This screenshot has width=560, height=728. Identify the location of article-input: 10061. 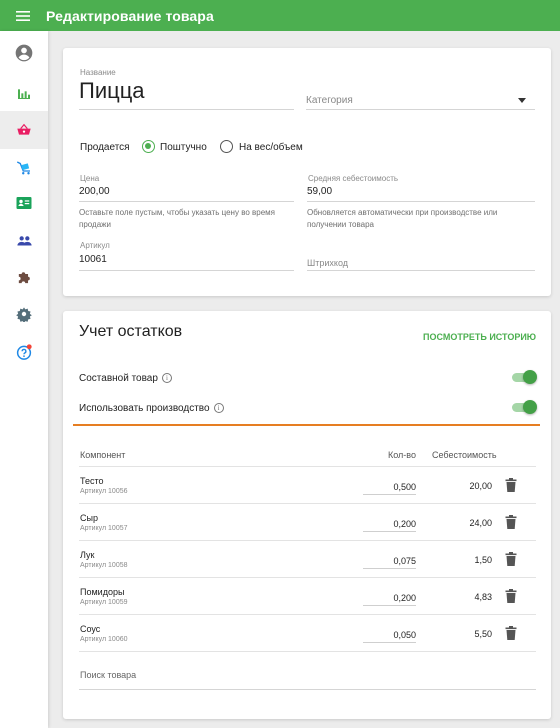
(93, 259).